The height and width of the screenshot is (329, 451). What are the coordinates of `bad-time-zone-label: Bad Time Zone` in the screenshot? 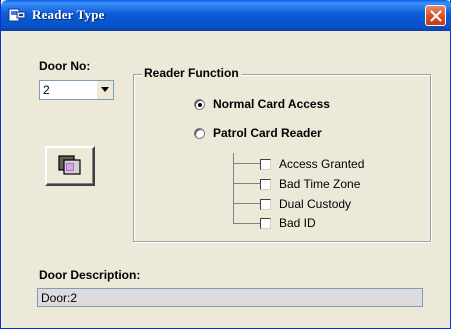 It's located at (320, 184).